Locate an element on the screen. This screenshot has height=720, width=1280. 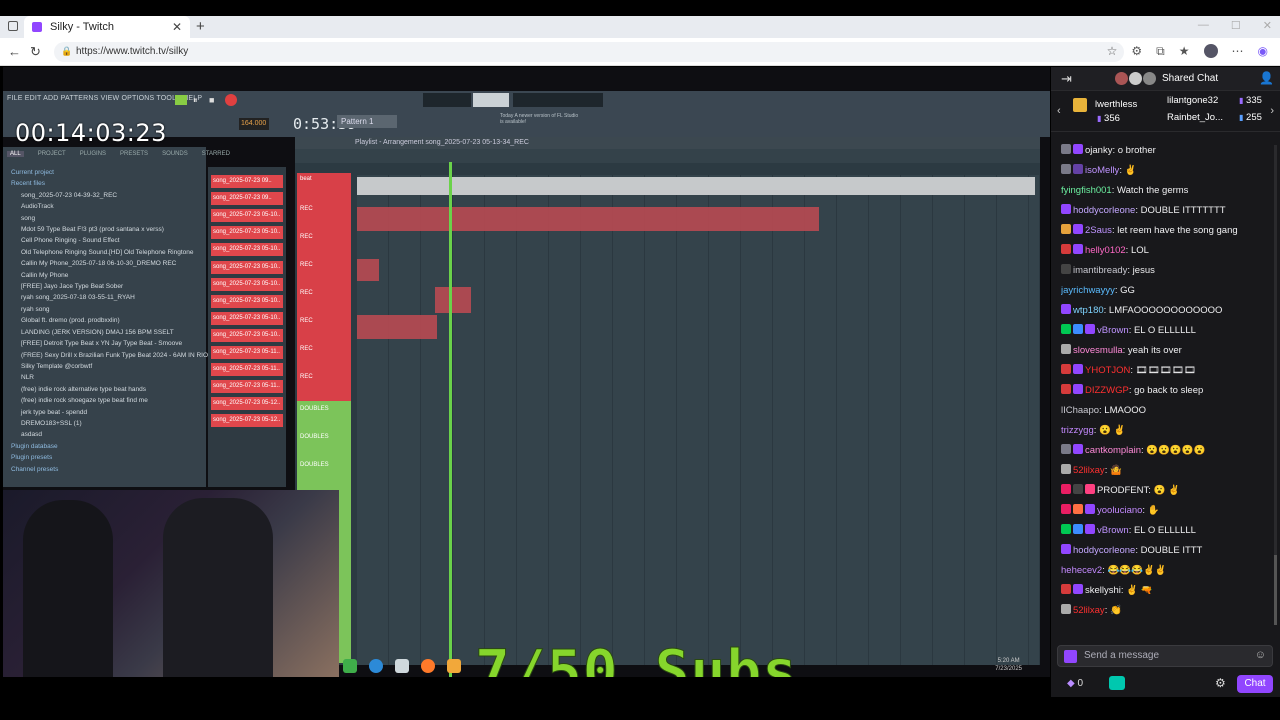
chat-username: hoddycorleone is located at coordinates (1104, 210).